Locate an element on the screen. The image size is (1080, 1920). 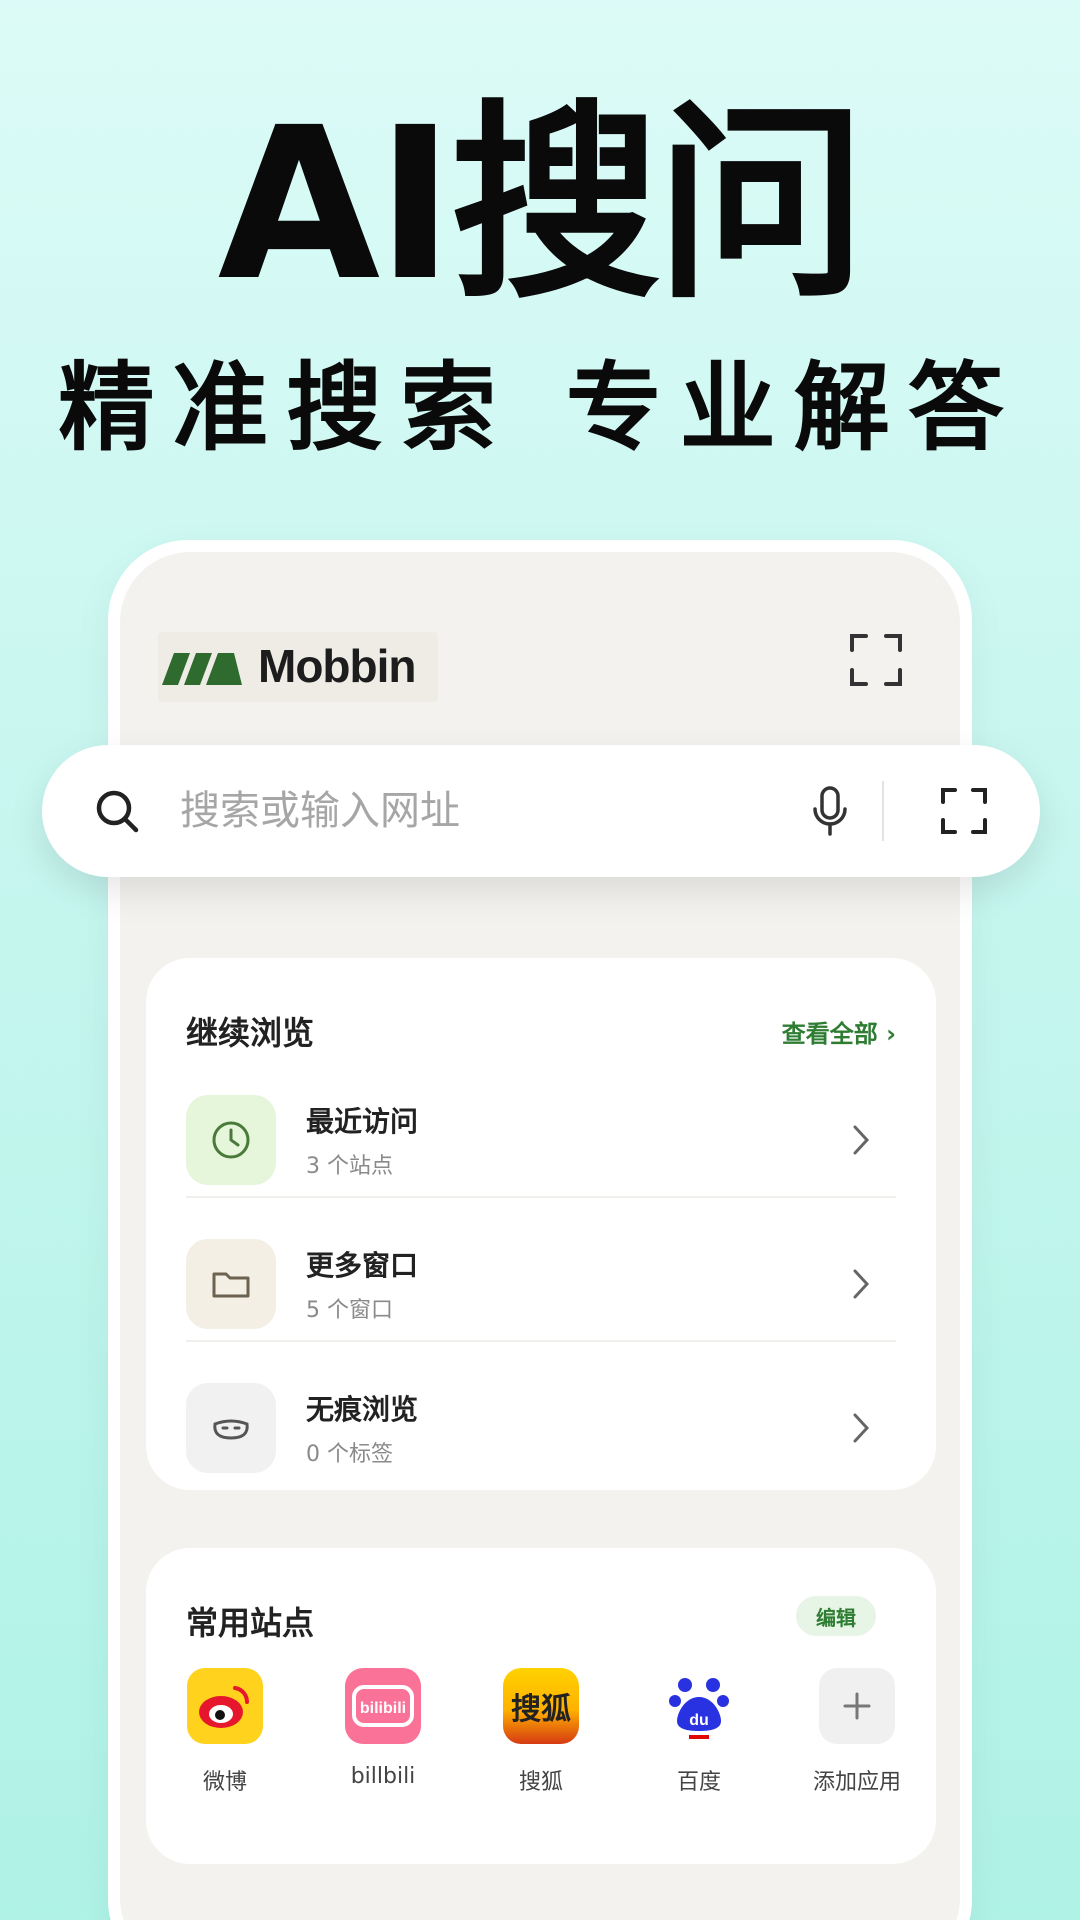
mask-icon is located at coordinates (231, 1429).